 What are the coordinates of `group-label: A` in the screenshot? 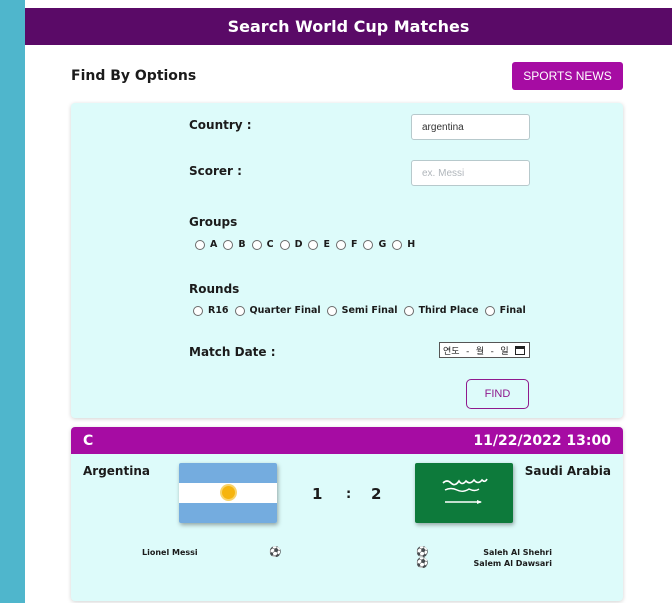 It's located at (214, 244).